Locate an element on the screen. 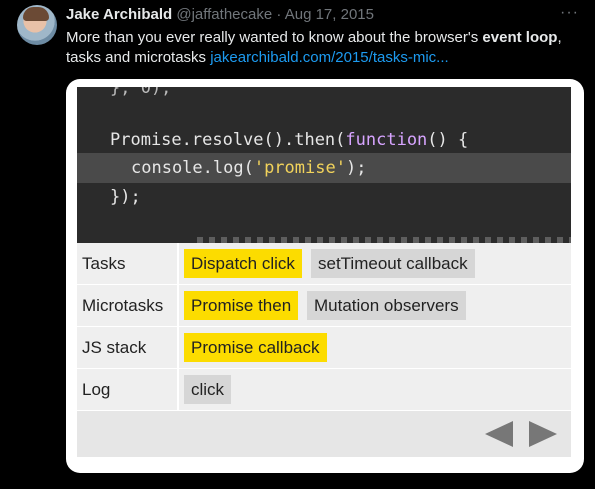 The width and height of the screenshot is (595, 489). log-entry: click is located at coordinates (208, 389).